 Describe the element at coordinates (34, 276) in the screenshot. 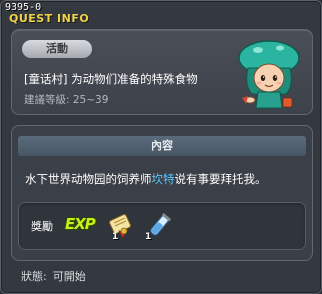

I see `status-label: 狀態:` at that location.